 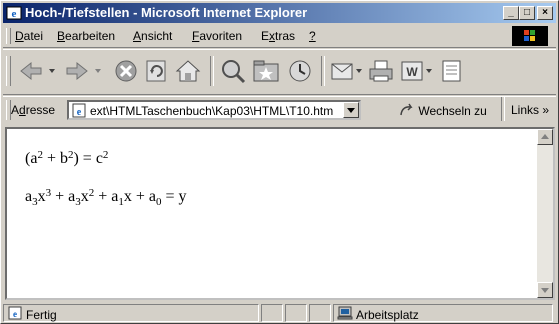 What do you see at coordinates (86, 36) in the screenshot?
I see `menu-bearbeiten: Bearbeiten` at bounding box center [86, 36].